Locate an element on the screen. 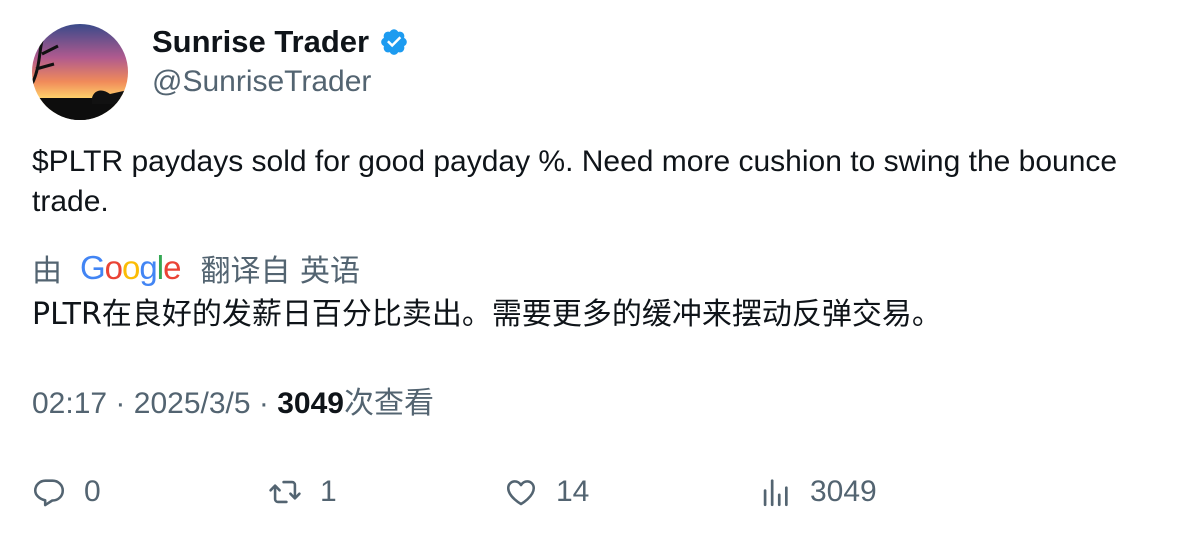 The height and width of the screenshot is (538, 1196). like-icon is located at coordinates (521, 493).